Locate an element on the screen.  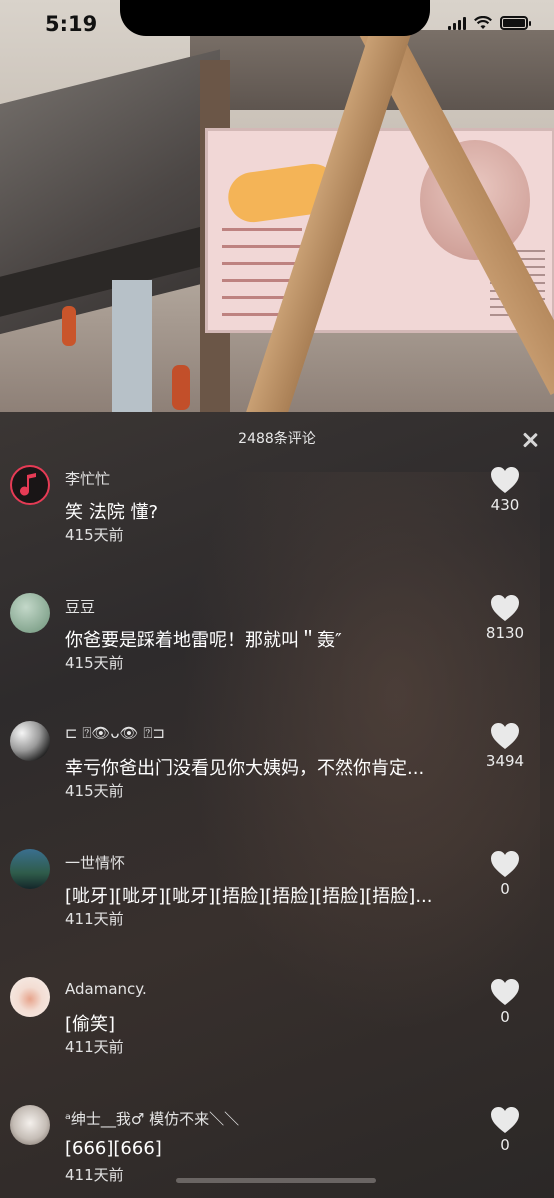
like-button: 8130 is located at coordinates (505, 618).